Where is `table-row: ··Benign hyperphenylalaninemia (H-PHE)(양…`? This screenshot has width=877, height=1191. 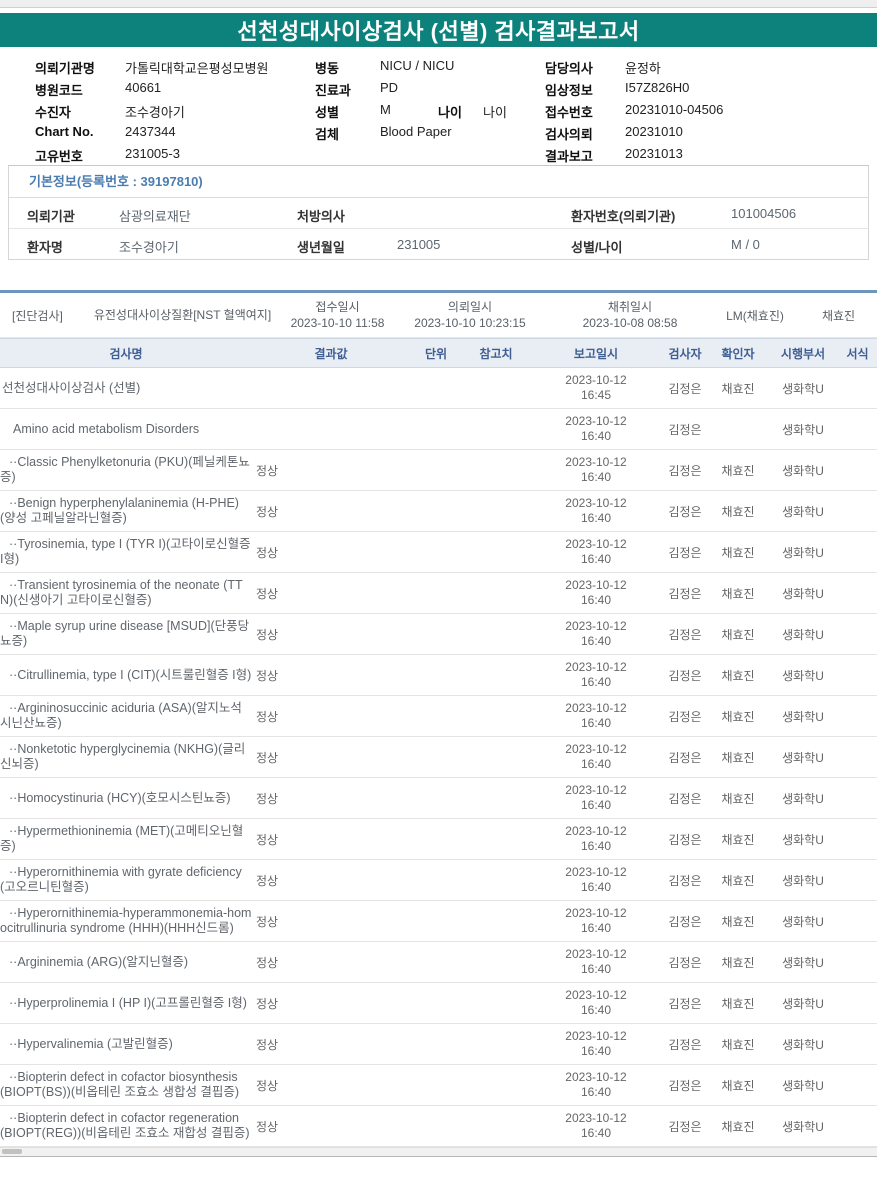 table-row: ··Benign hyperphenylalaninemia (H-PHE)(양… is located at coordinates (438, 511).